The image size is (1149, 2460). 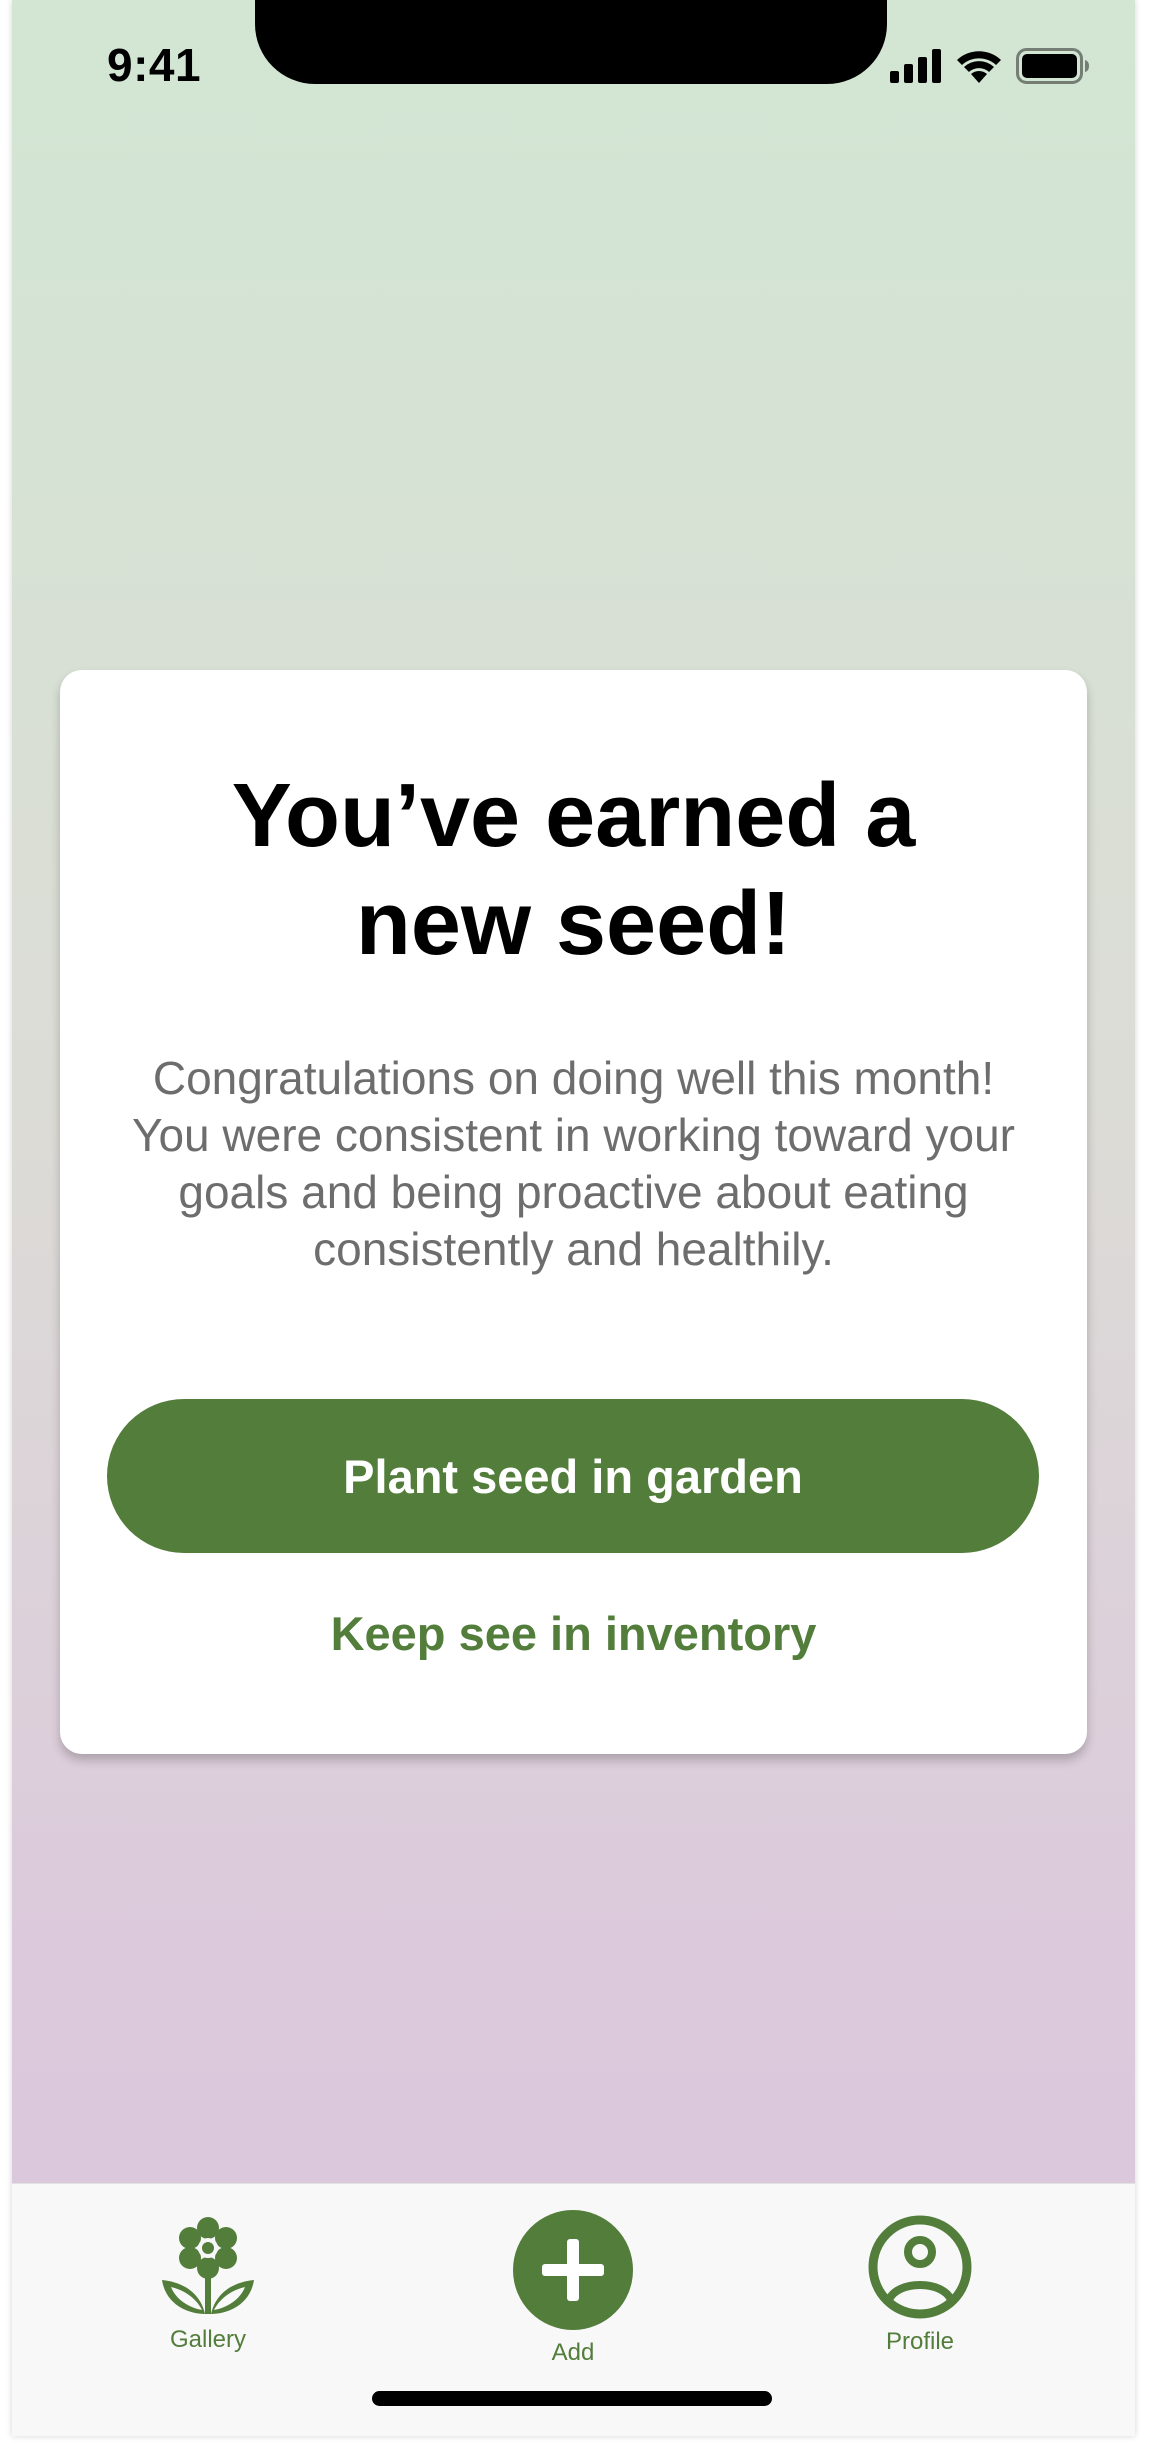 I want to click on tab-add: Add, so click(x=573, y=2288).